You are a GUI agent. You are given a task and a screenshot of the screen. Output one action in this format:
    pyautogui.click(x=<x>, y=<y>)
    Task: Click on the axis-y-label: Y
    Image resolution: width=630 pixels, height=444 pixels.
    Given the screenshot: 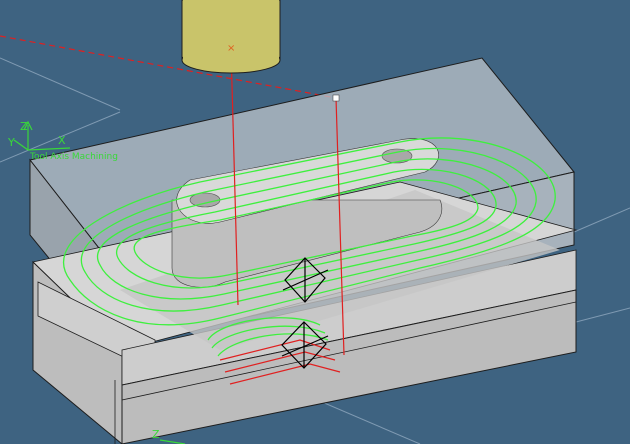 What is the action you would take?
    pyautogui.click(x=11, y=142)
    